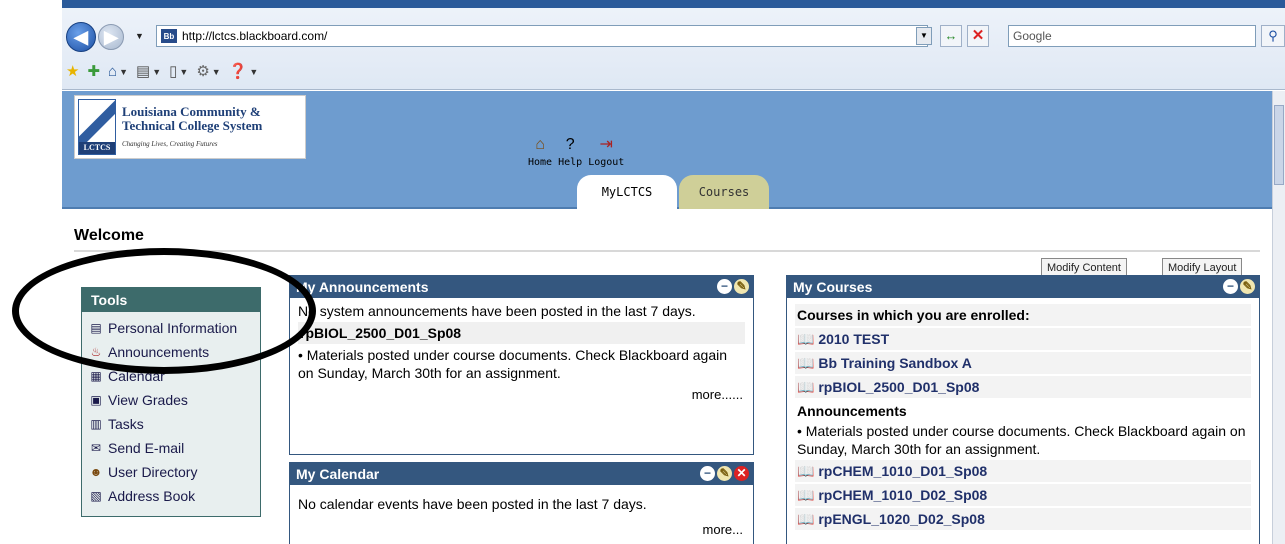  What do you see at coordinates (216, 72) in the screenshot?
I see `tools-dropdown-icon: ▼` at bounding box center [216, 72].